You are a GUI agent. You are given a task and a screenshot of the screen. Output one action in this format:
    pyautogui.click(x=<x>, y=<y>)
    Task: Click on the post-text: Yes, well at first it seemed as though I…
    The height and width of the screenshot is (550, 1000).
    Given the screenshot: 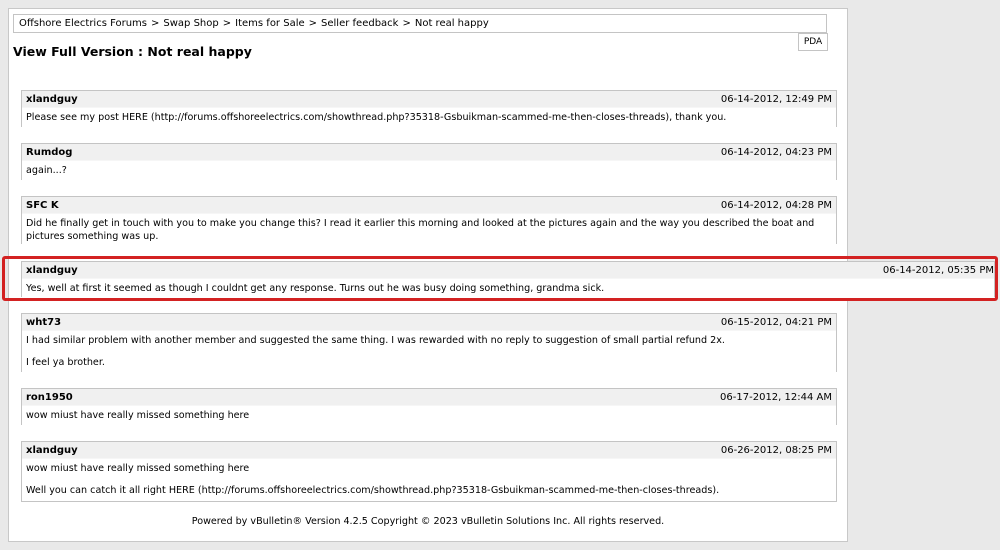 What is the action you would take?
    pyautogui.click(x=315, y=288)
    